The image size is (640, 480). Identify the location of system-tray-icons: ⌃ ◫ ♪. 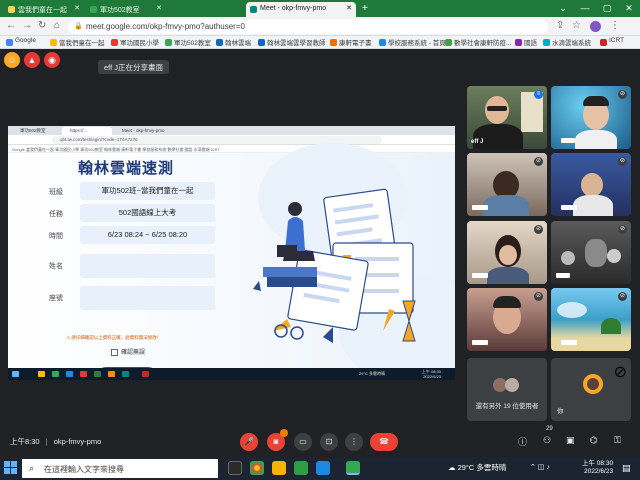
(540, 467).